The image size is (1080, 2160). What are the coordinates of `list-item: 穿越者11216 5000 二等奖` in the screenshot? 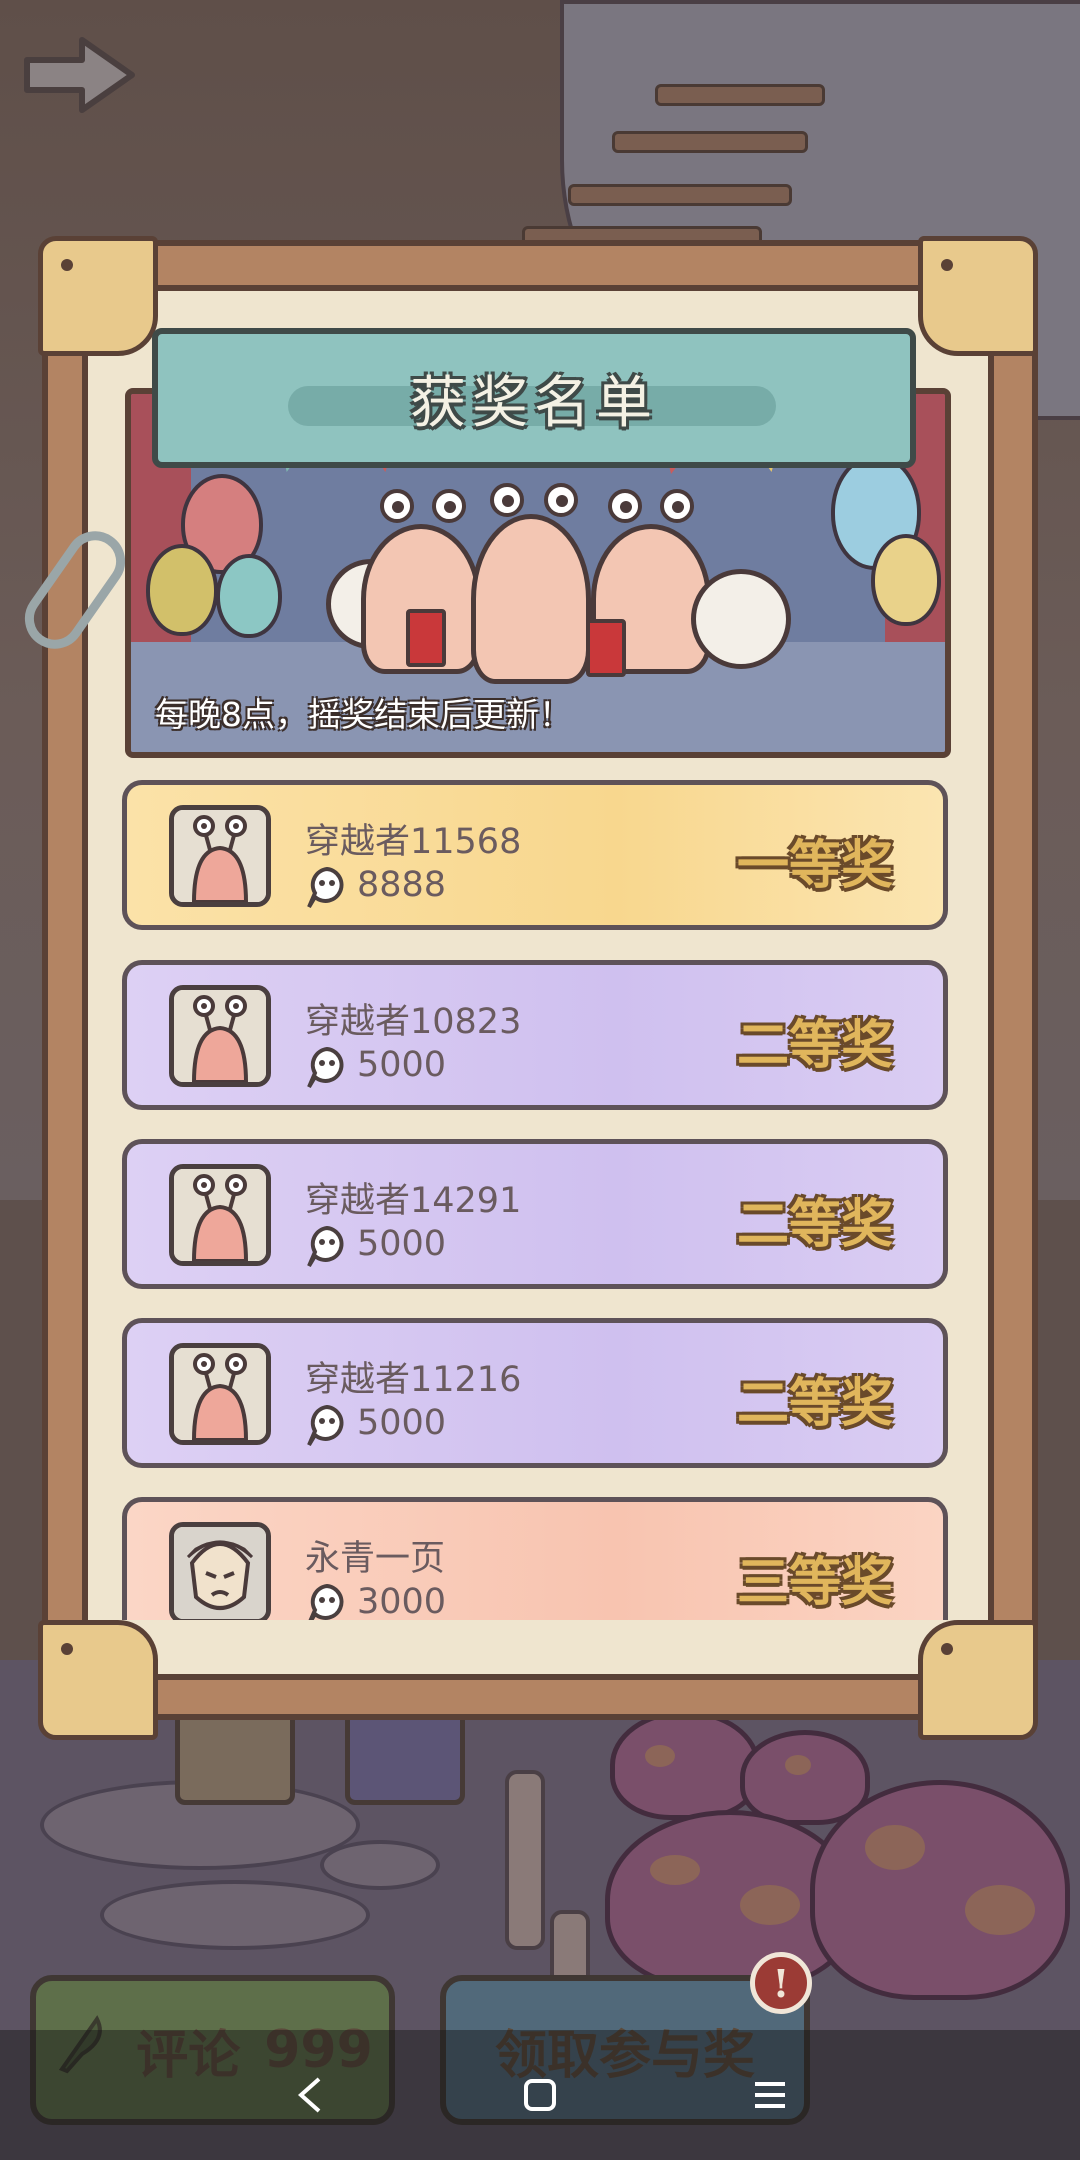 It's located at (535, 1393).